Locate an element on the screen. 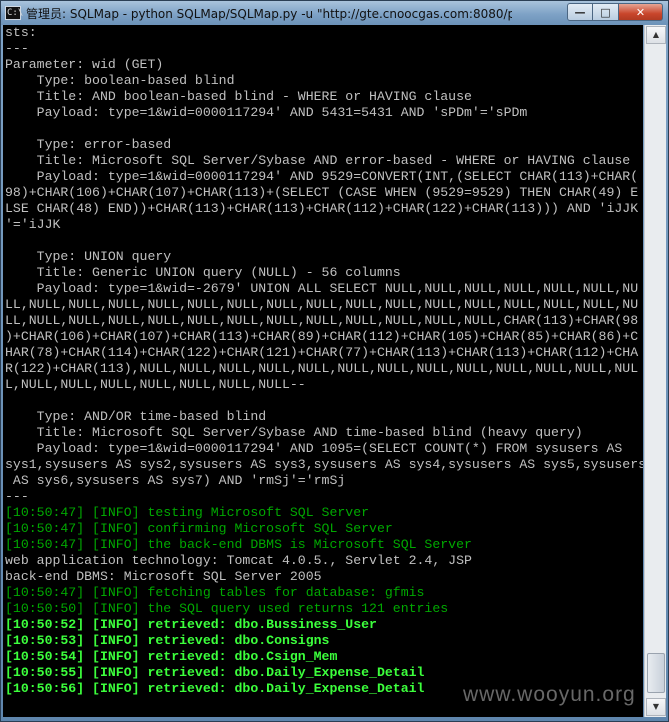  console-line: back-end DBMS: Microsoft SQL Server 2005 is located at coordinates (163, 576).